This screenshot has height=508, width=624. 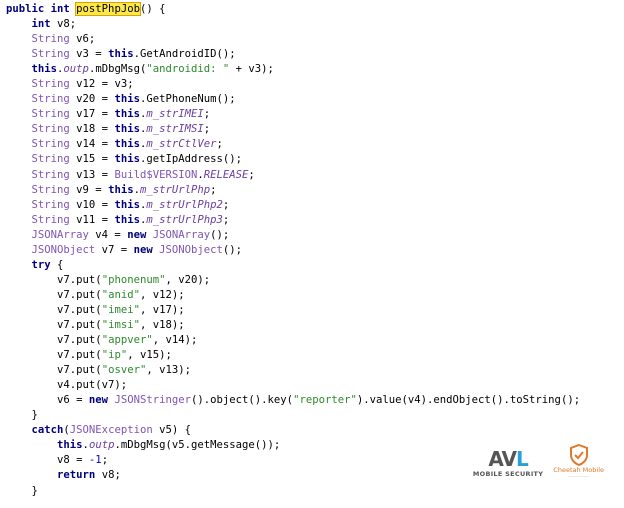 I want to click on code-token: v10 =, so click(x=92, y=204).